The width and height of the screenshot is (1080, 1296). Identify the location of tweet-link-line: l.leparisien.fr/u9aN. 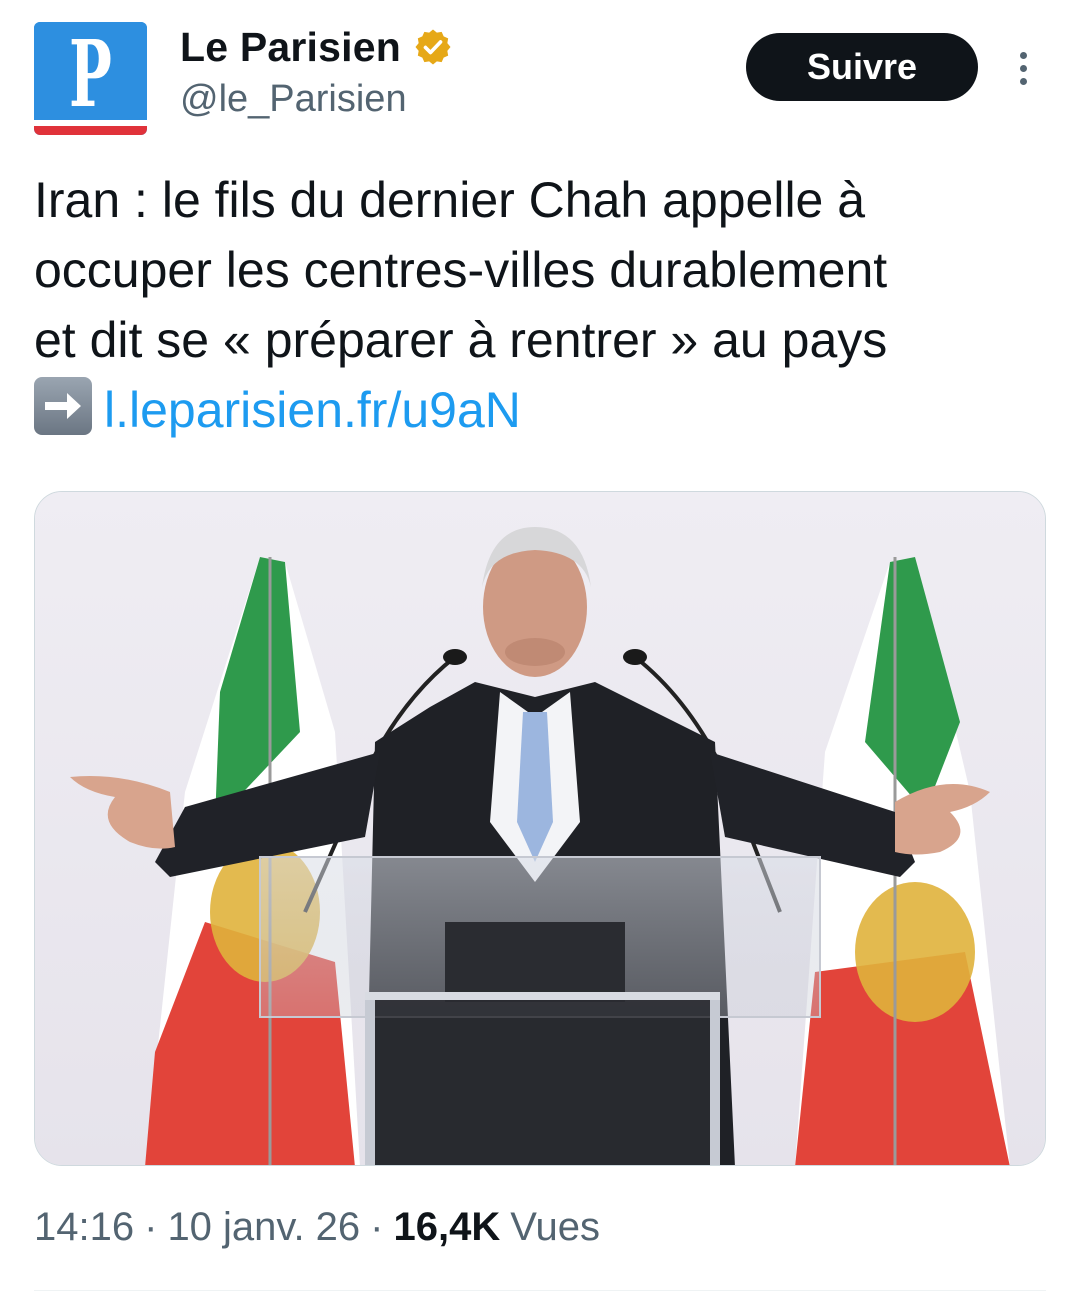
(539, 410).